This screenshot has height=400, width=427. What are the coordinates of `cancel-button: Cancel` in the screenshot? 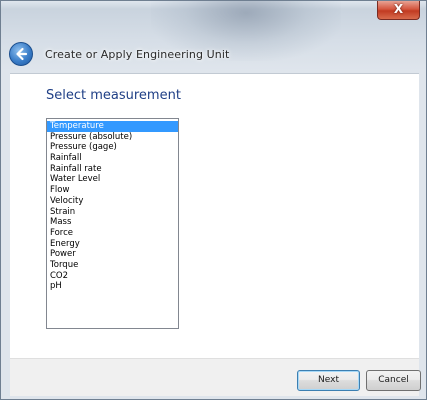 It's located at (393, 380).